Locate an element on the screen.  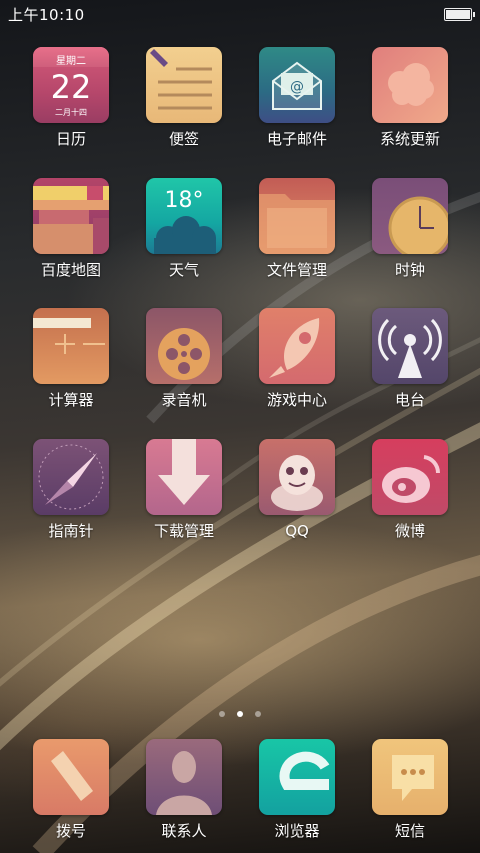
app-download: 下载管理 is located at coordinates (184, 489).